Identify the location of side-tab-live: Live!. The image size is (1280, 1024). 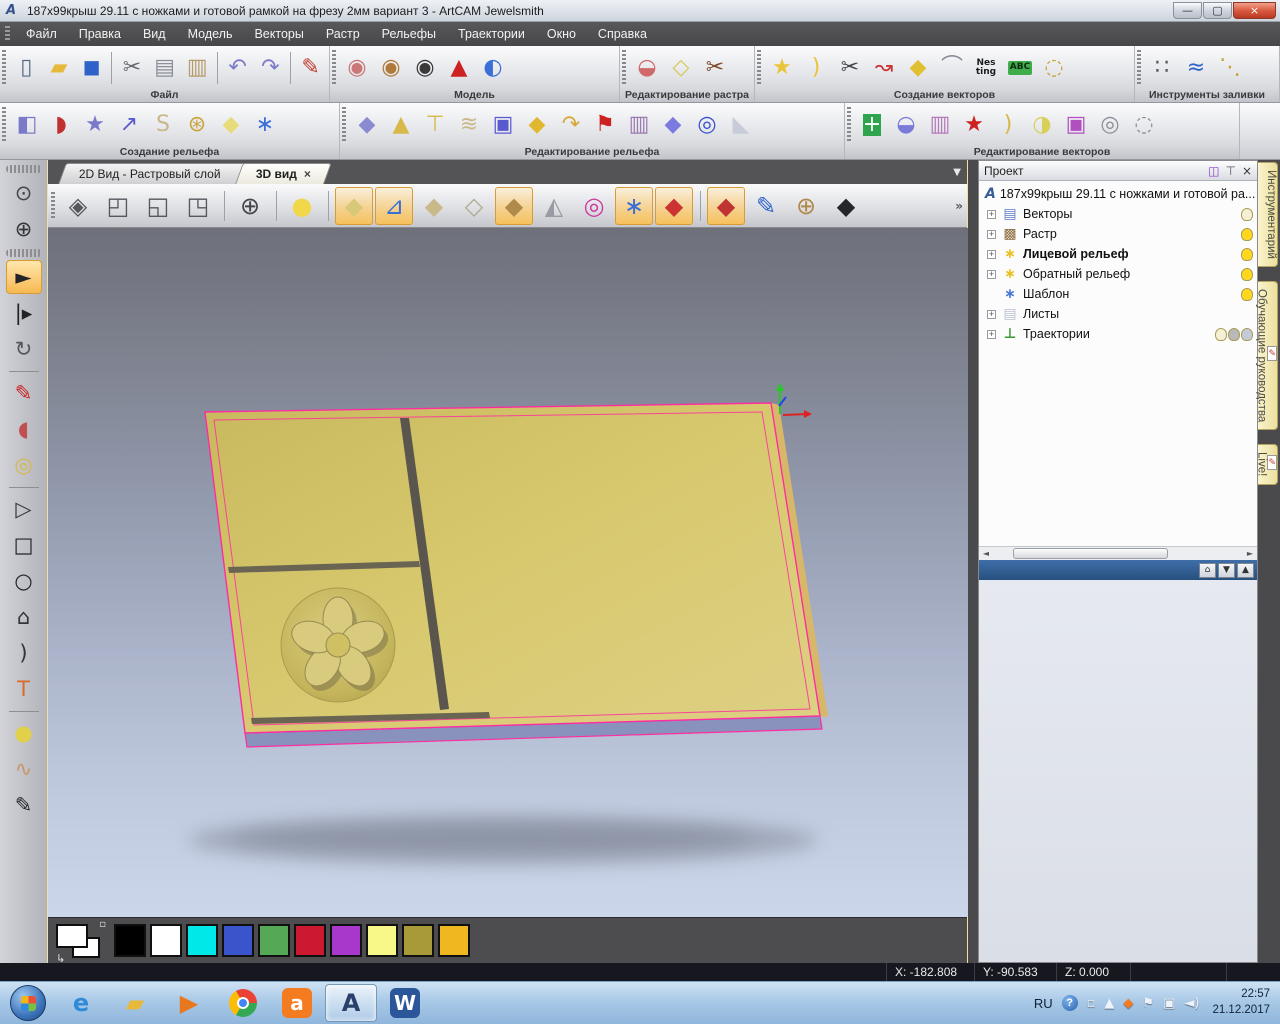
(1266, 464).